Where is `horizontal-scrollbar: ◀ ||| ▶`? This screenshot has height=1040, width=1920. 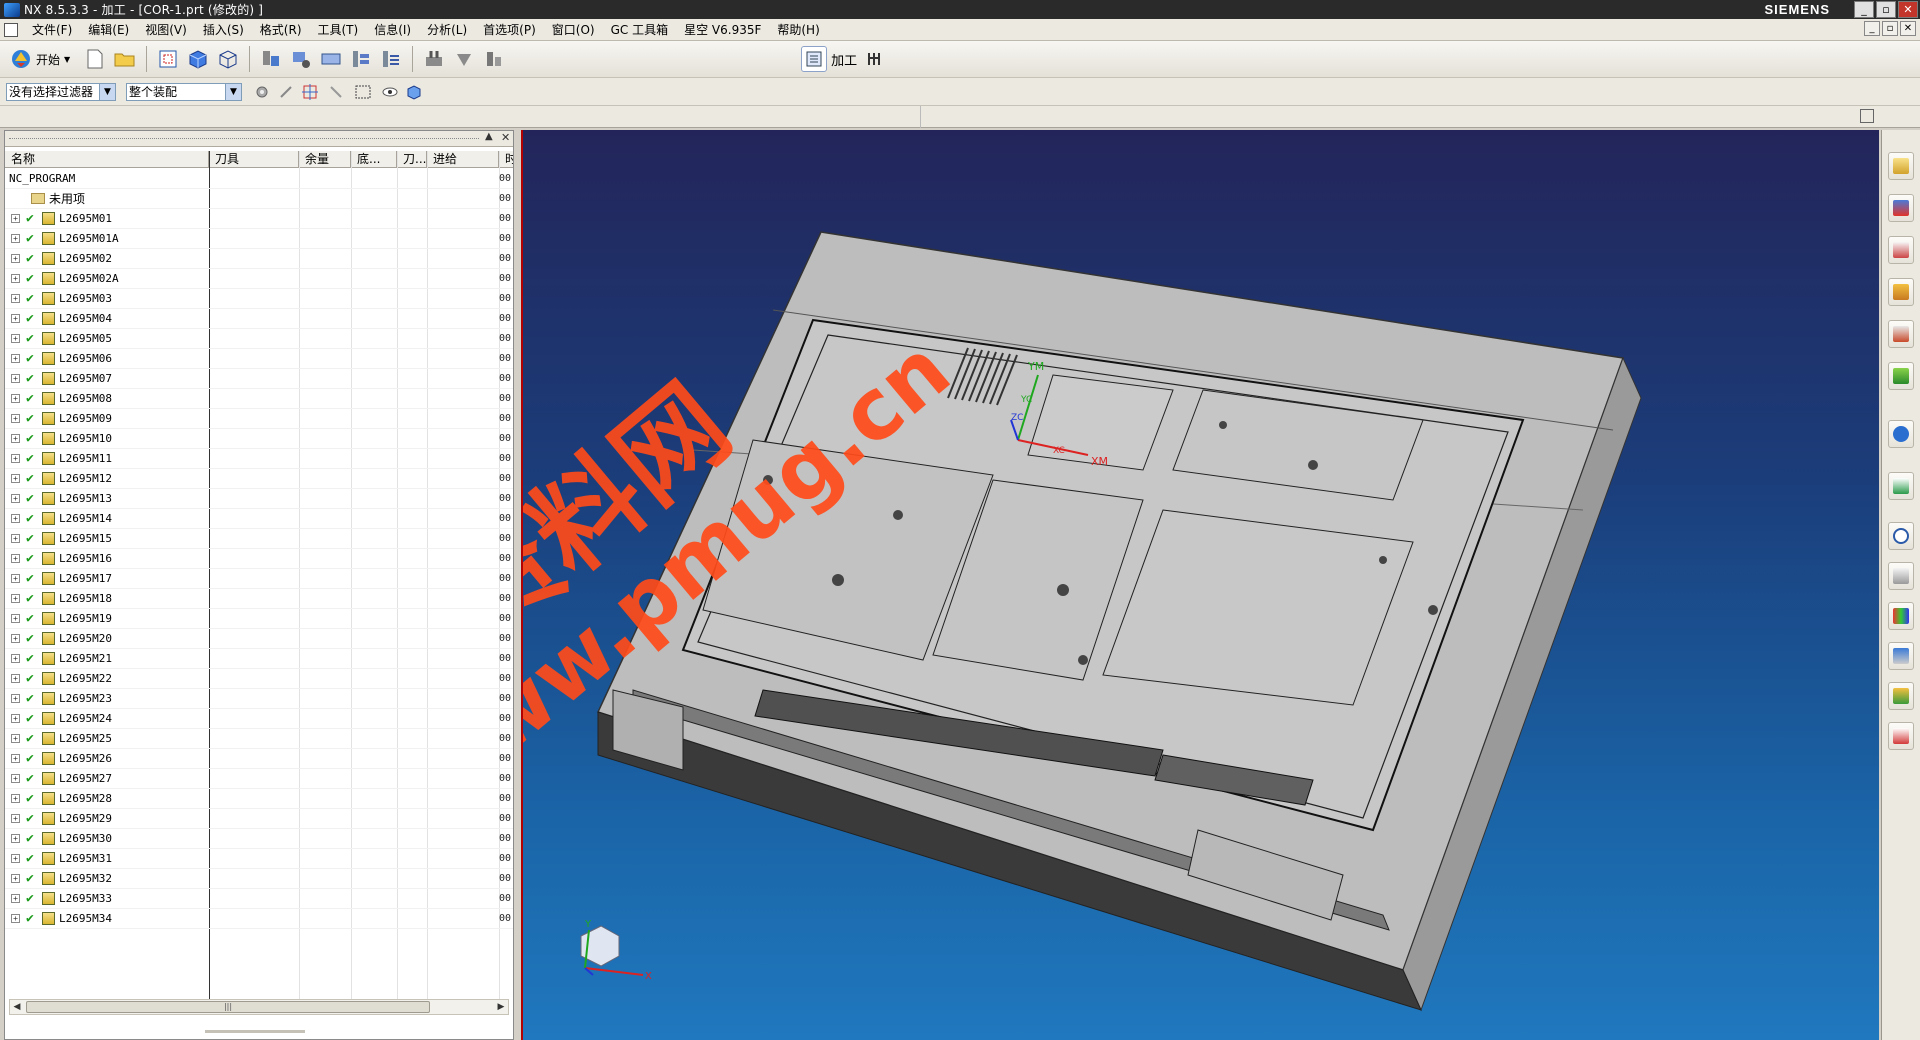
horizontal-scrollbar: ◀ ||| ▶ is located at coordinates (259, 1007).